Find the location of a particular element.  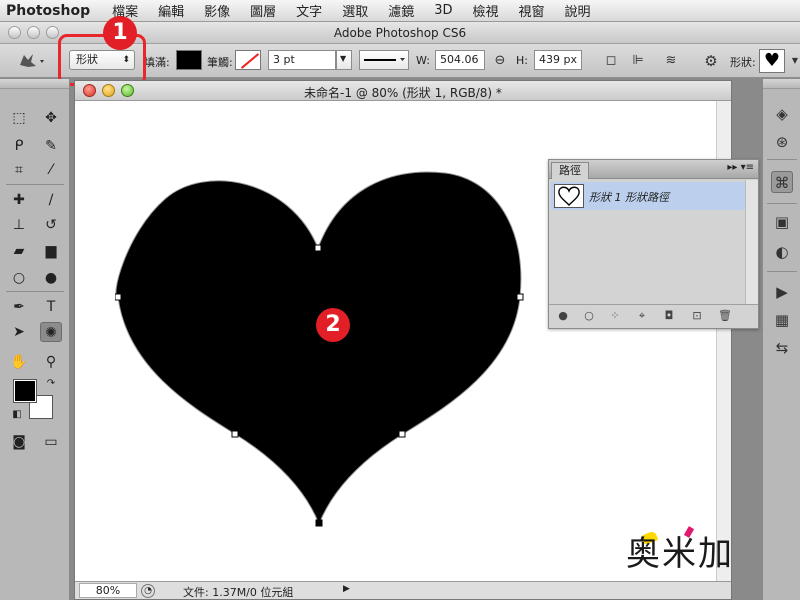

adjustments-icon: ◐ is located at coordinates (782, 252).